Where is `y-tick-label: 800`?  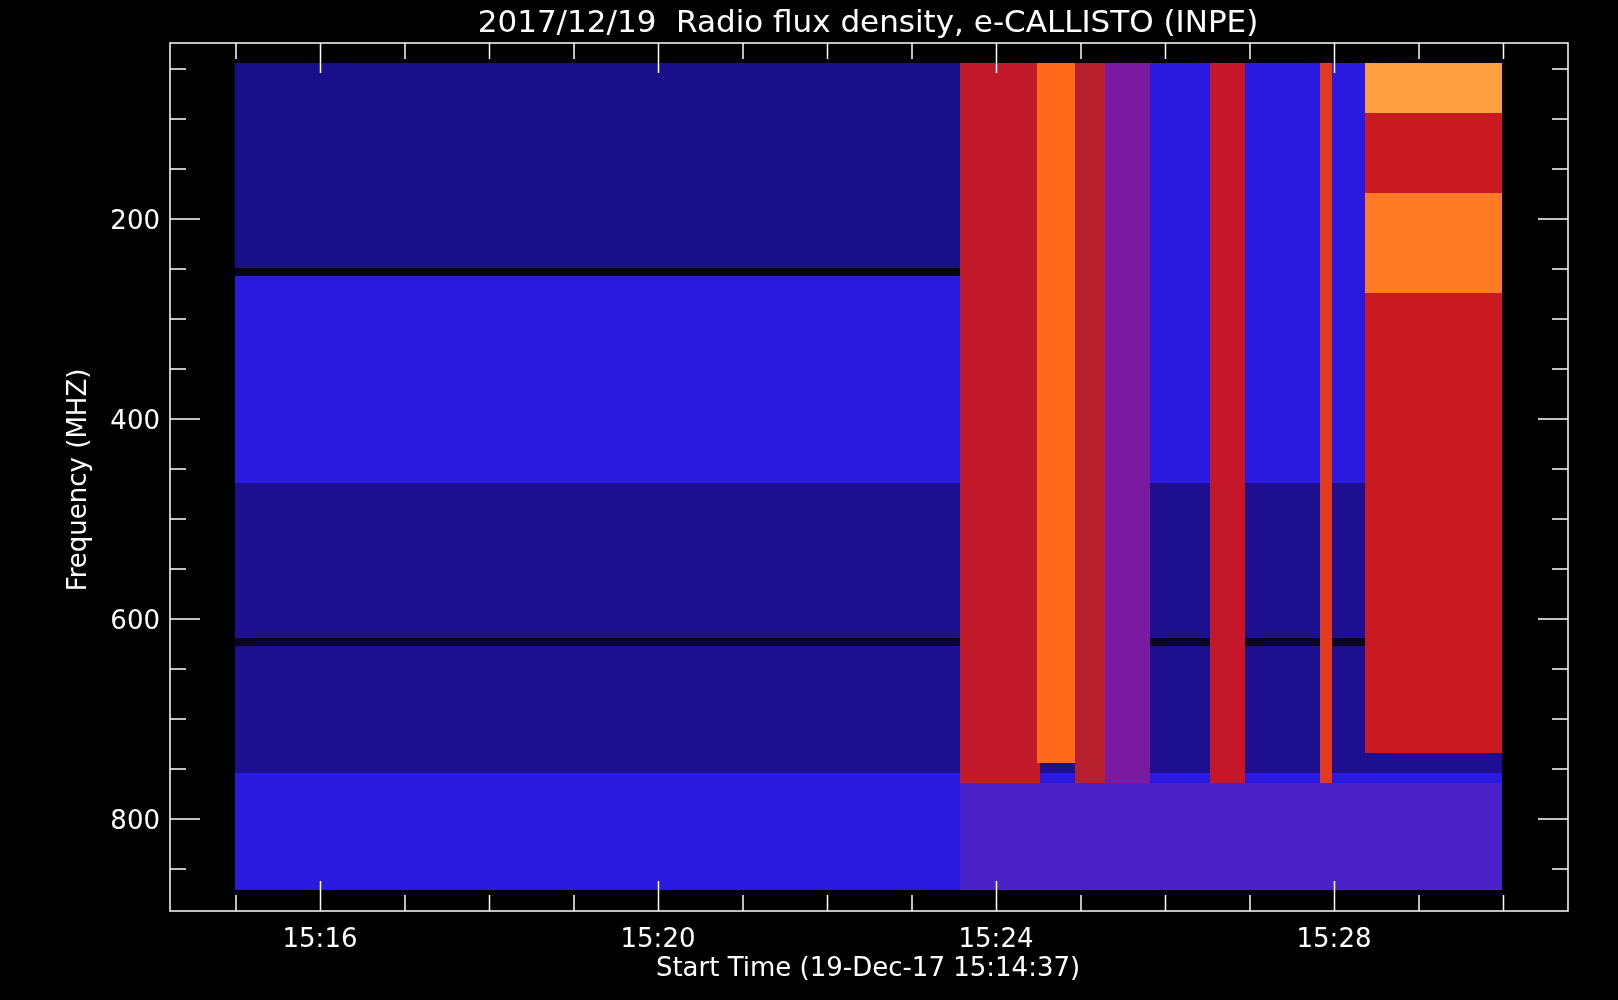
y-tick-label: 800 is located at coordinates (135, 820).